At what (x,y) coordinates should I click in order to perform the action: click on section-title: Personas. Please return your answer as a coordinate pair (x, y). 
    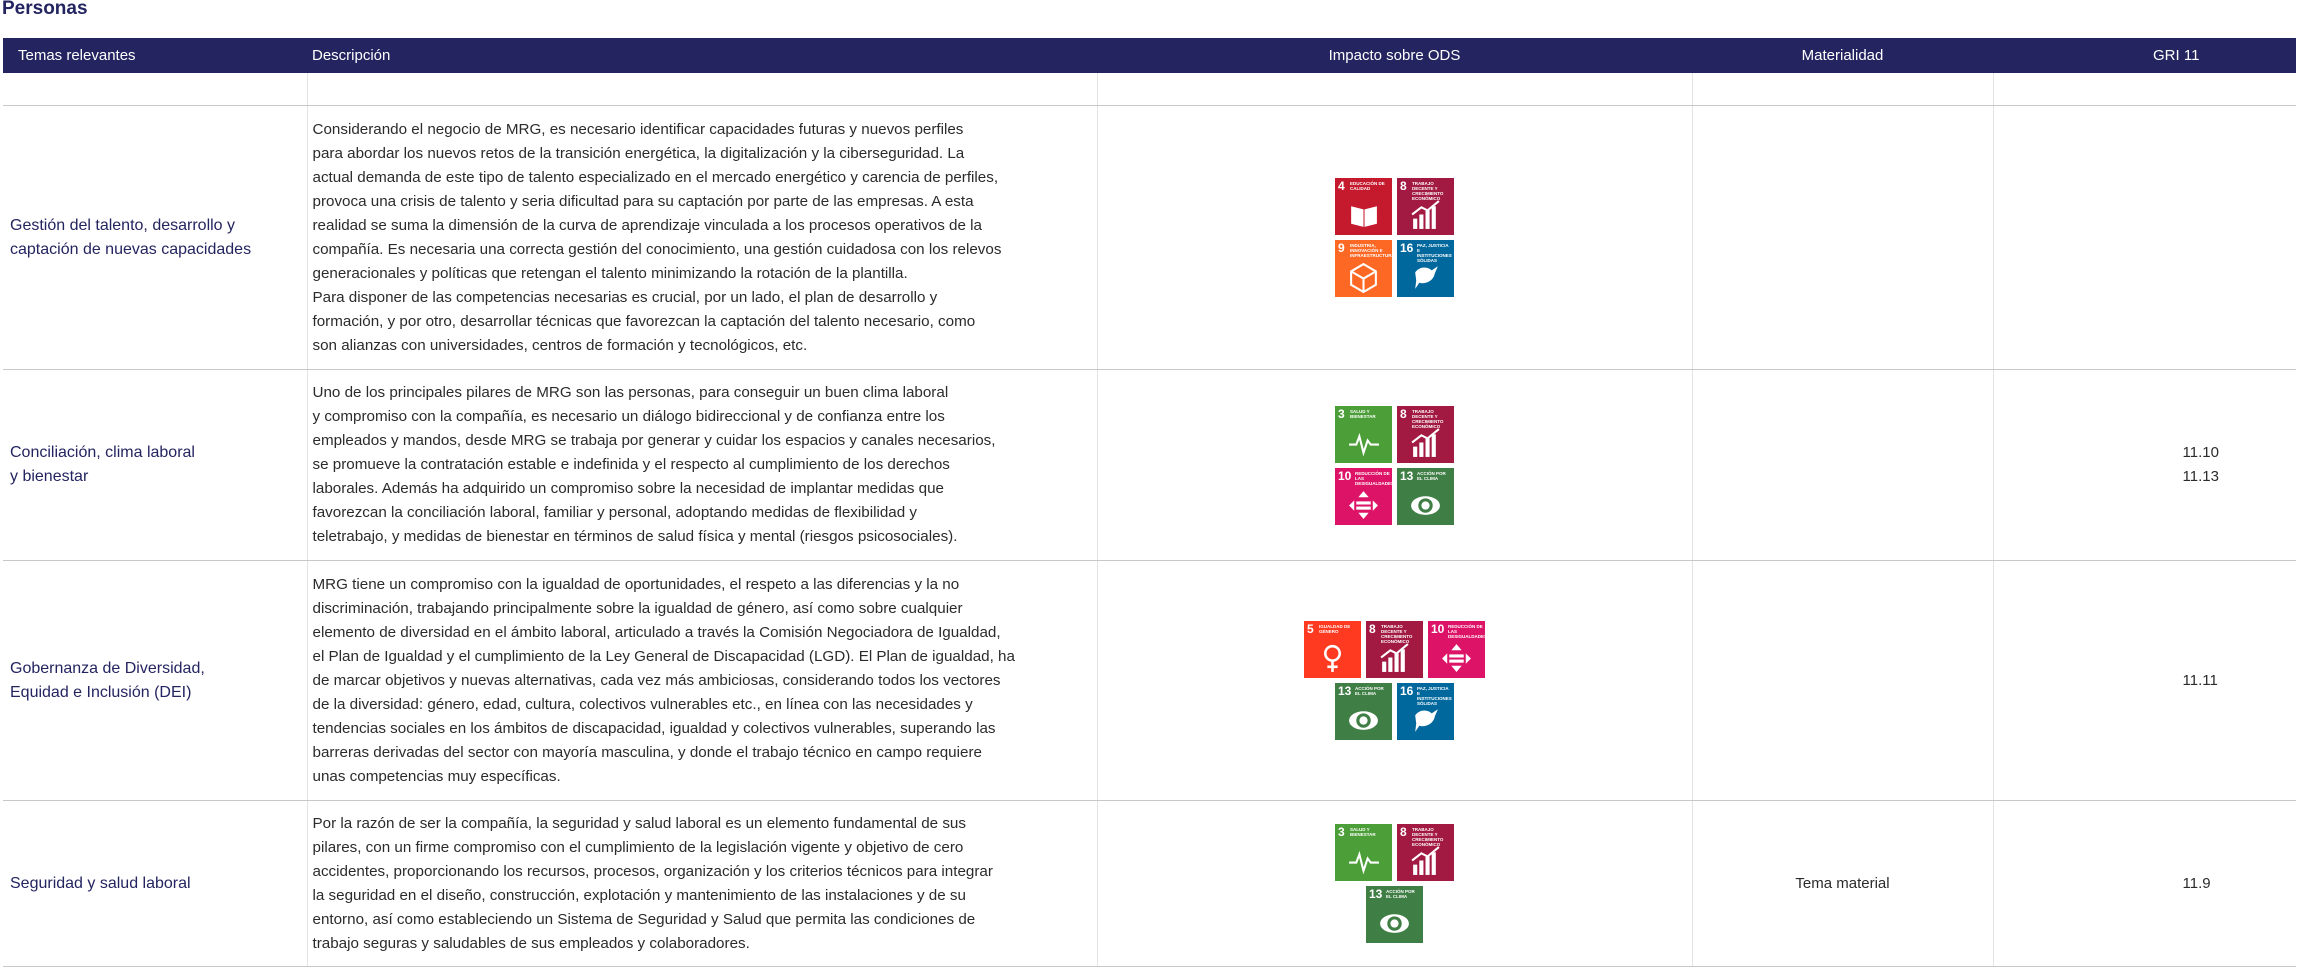
    Looking at the image, I should click on (45, 9).